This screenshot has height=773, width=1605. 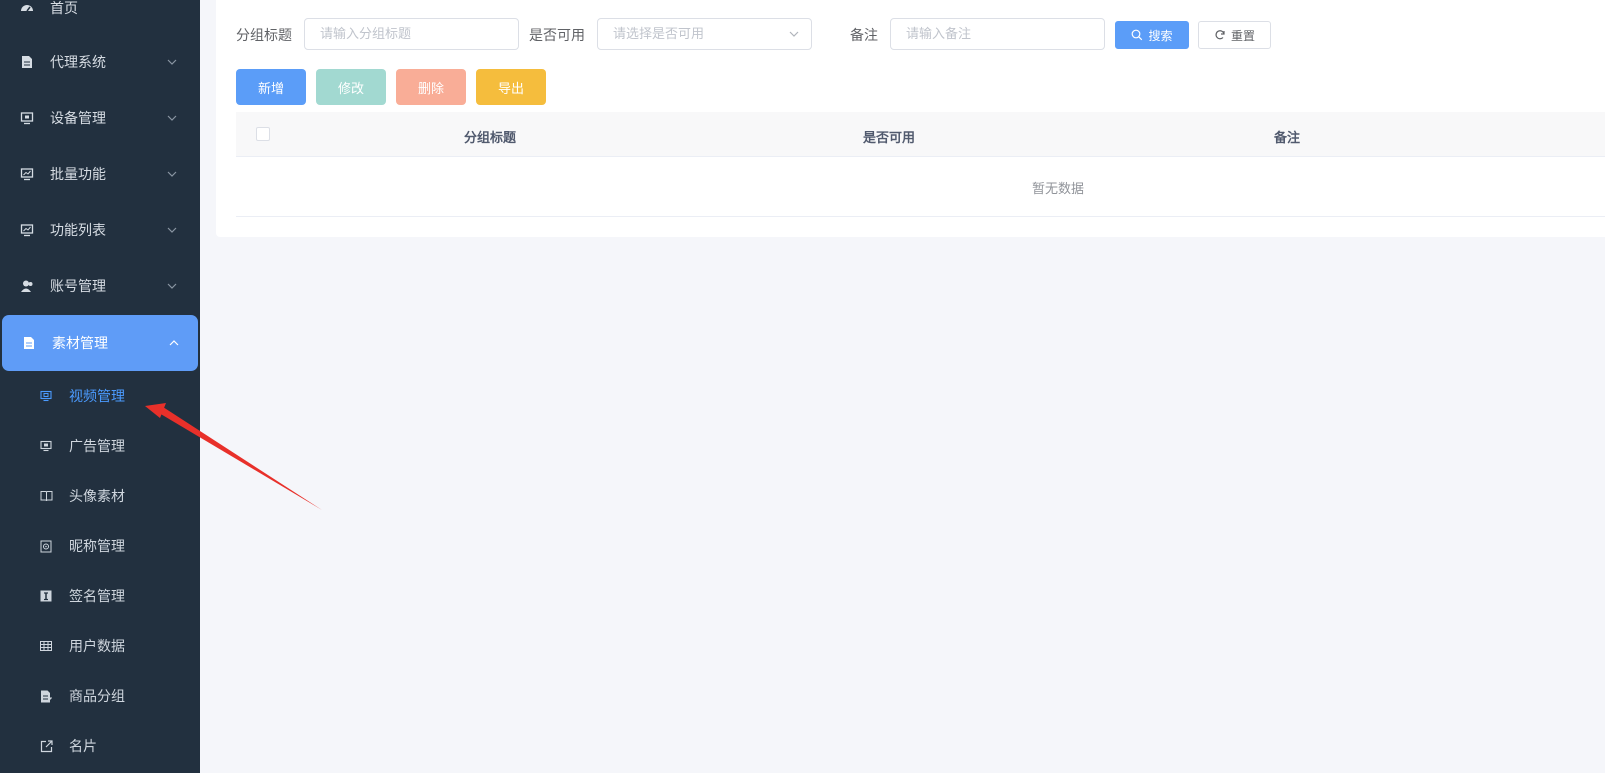 What do you see at coordinates (80, 344) in the screenshot?
I see `sidebar-item-label: 素材管理` at bounding box center [80, 344].